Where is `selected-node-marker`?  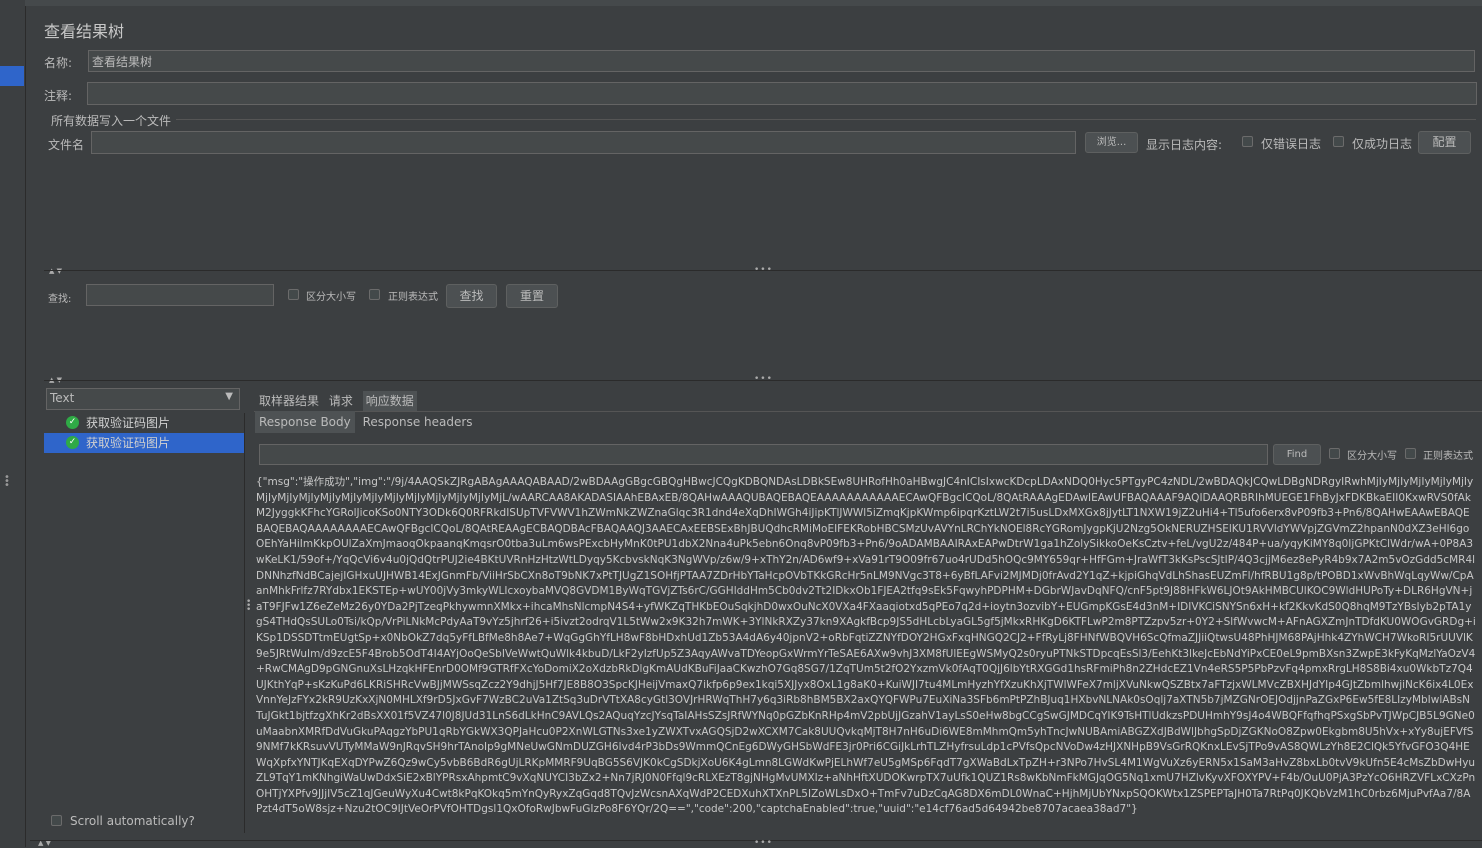
selected-node-marker is located at coordinates (12, 76).